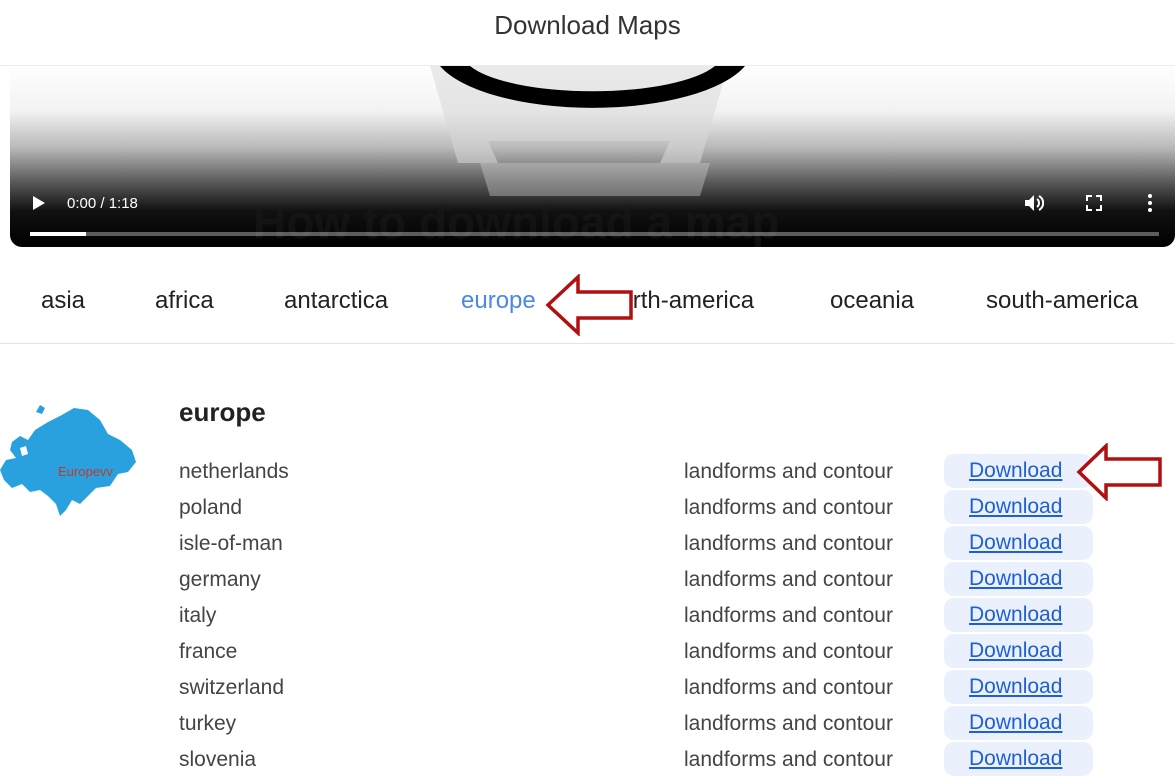 The width and height of the screenshot is (1175, 778). What do you see at coordinates (232, 687) in the screenshot?
I see `country-name: switzerland` at bounding box center [232, 687].